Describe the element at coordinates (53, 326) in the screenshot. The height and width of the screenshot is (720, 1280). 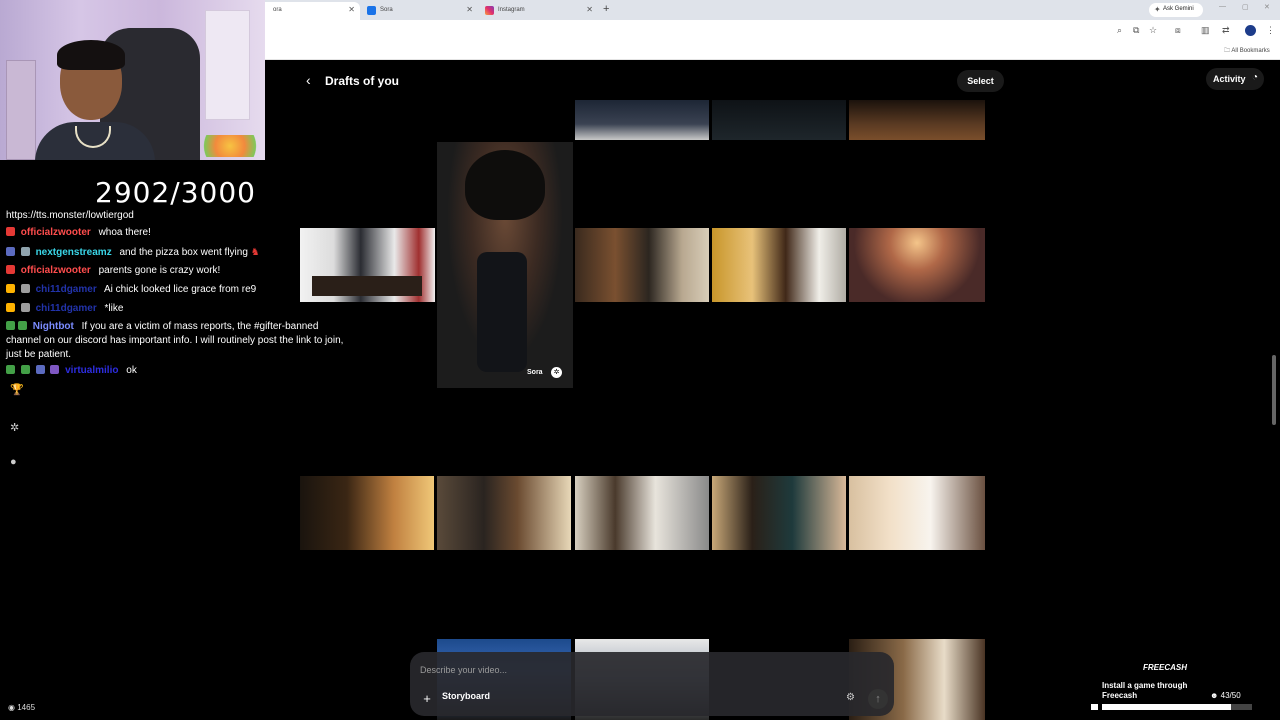
I see `chat-username: Nightbot` at that location.